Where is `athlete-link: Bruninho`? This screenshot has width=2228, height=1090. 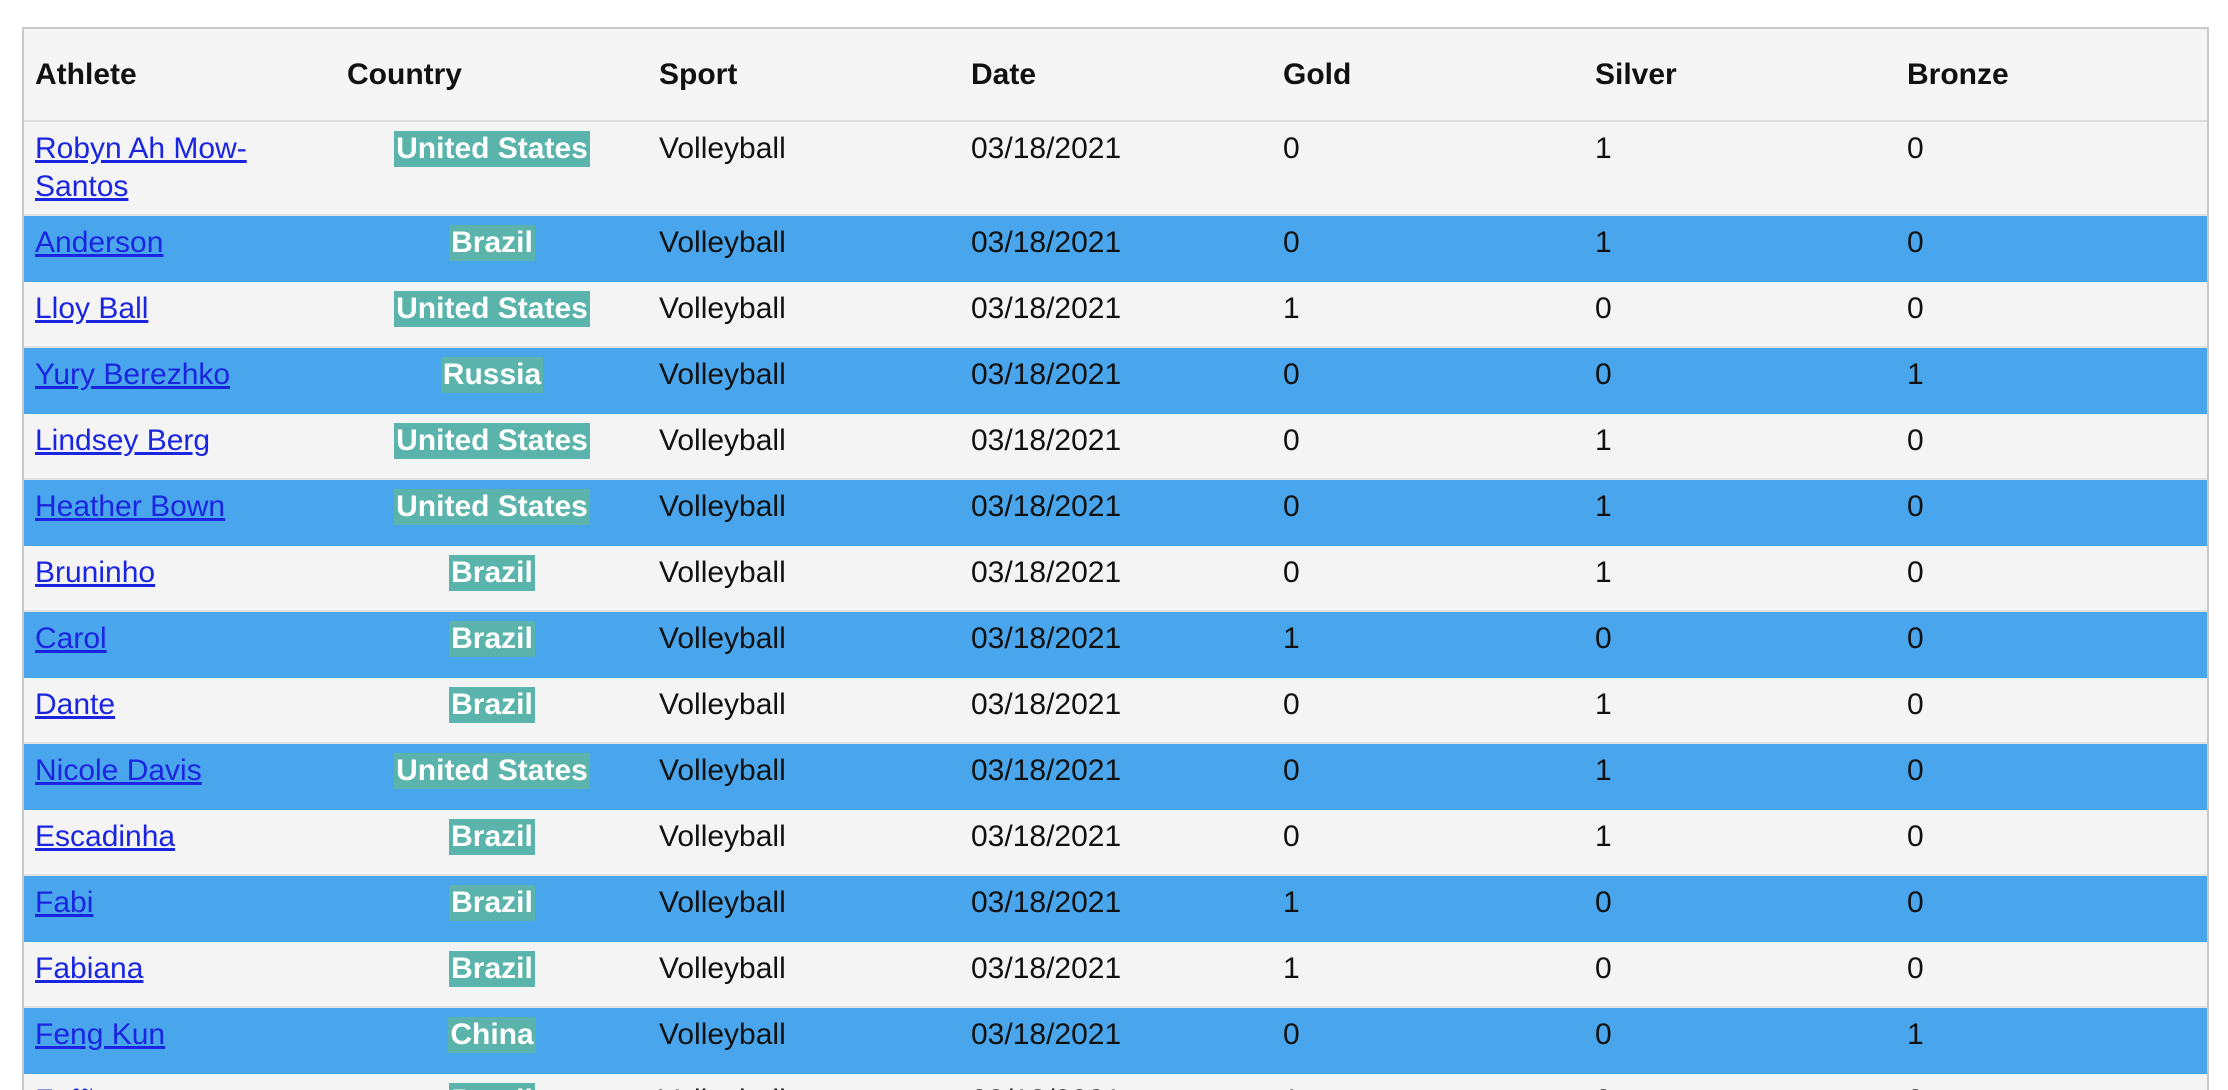
athlete-link: Bruninho is located at coordinates (95, 573).